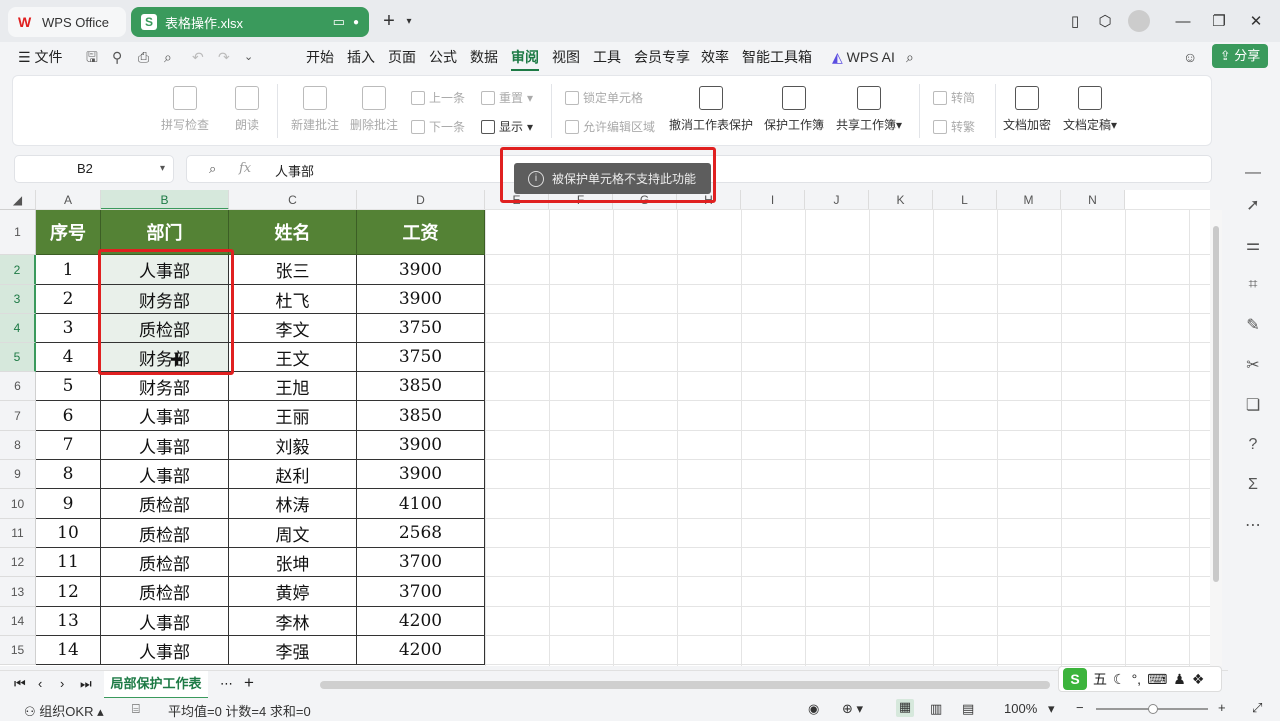 Image resolution: width=1280 pixels, height=721 pixels. I want to click on column-header-b: B, so click(165, 200).